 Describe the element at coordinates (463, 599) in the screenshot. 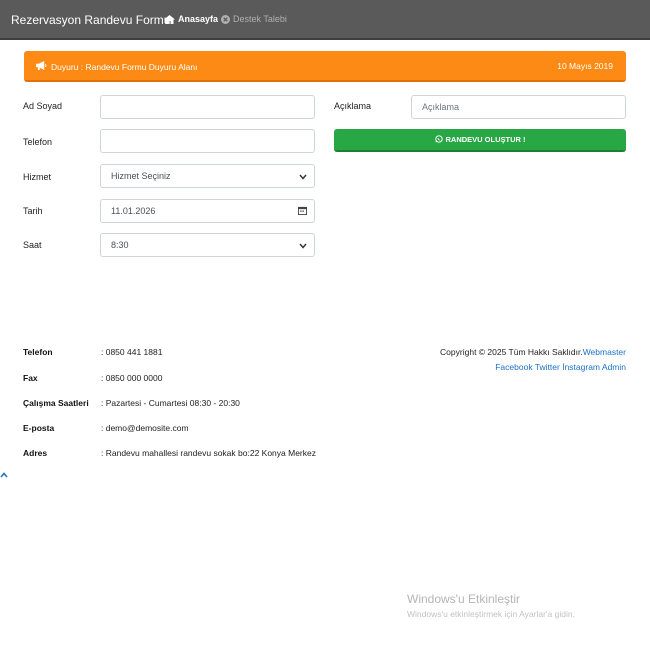

I see `activation-watermark-title: Windows'u Etkinleştir` at that location.